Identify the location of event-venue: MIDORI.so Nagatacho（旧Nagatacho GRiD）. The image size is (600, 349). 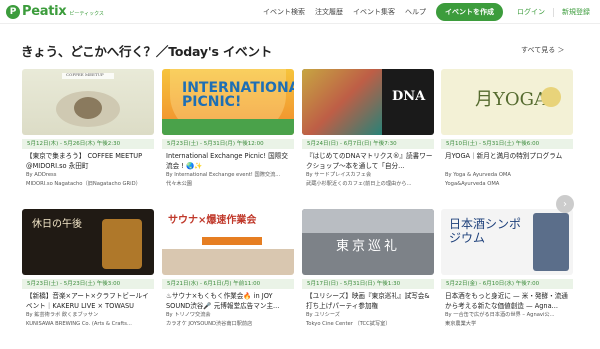
(83, 184).